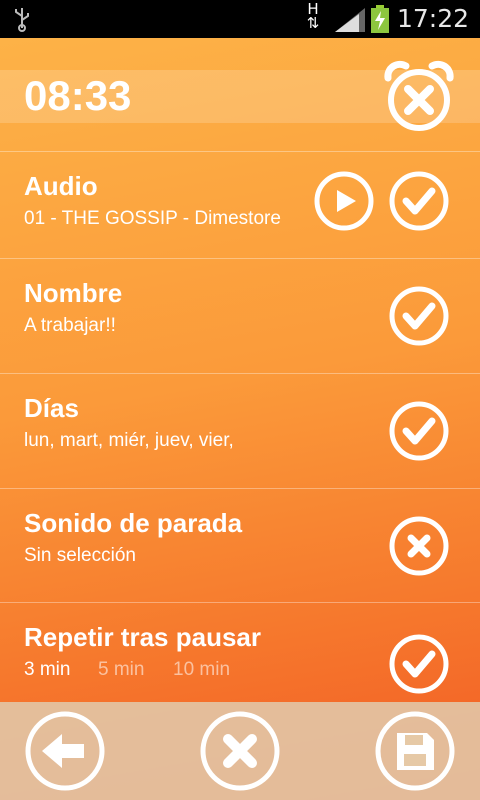 This screenshot has width=480, height=800. I want to click on setting-row-repetir: Repetir tras pausar 3 min 5 min 10 min, so click(240, 659).